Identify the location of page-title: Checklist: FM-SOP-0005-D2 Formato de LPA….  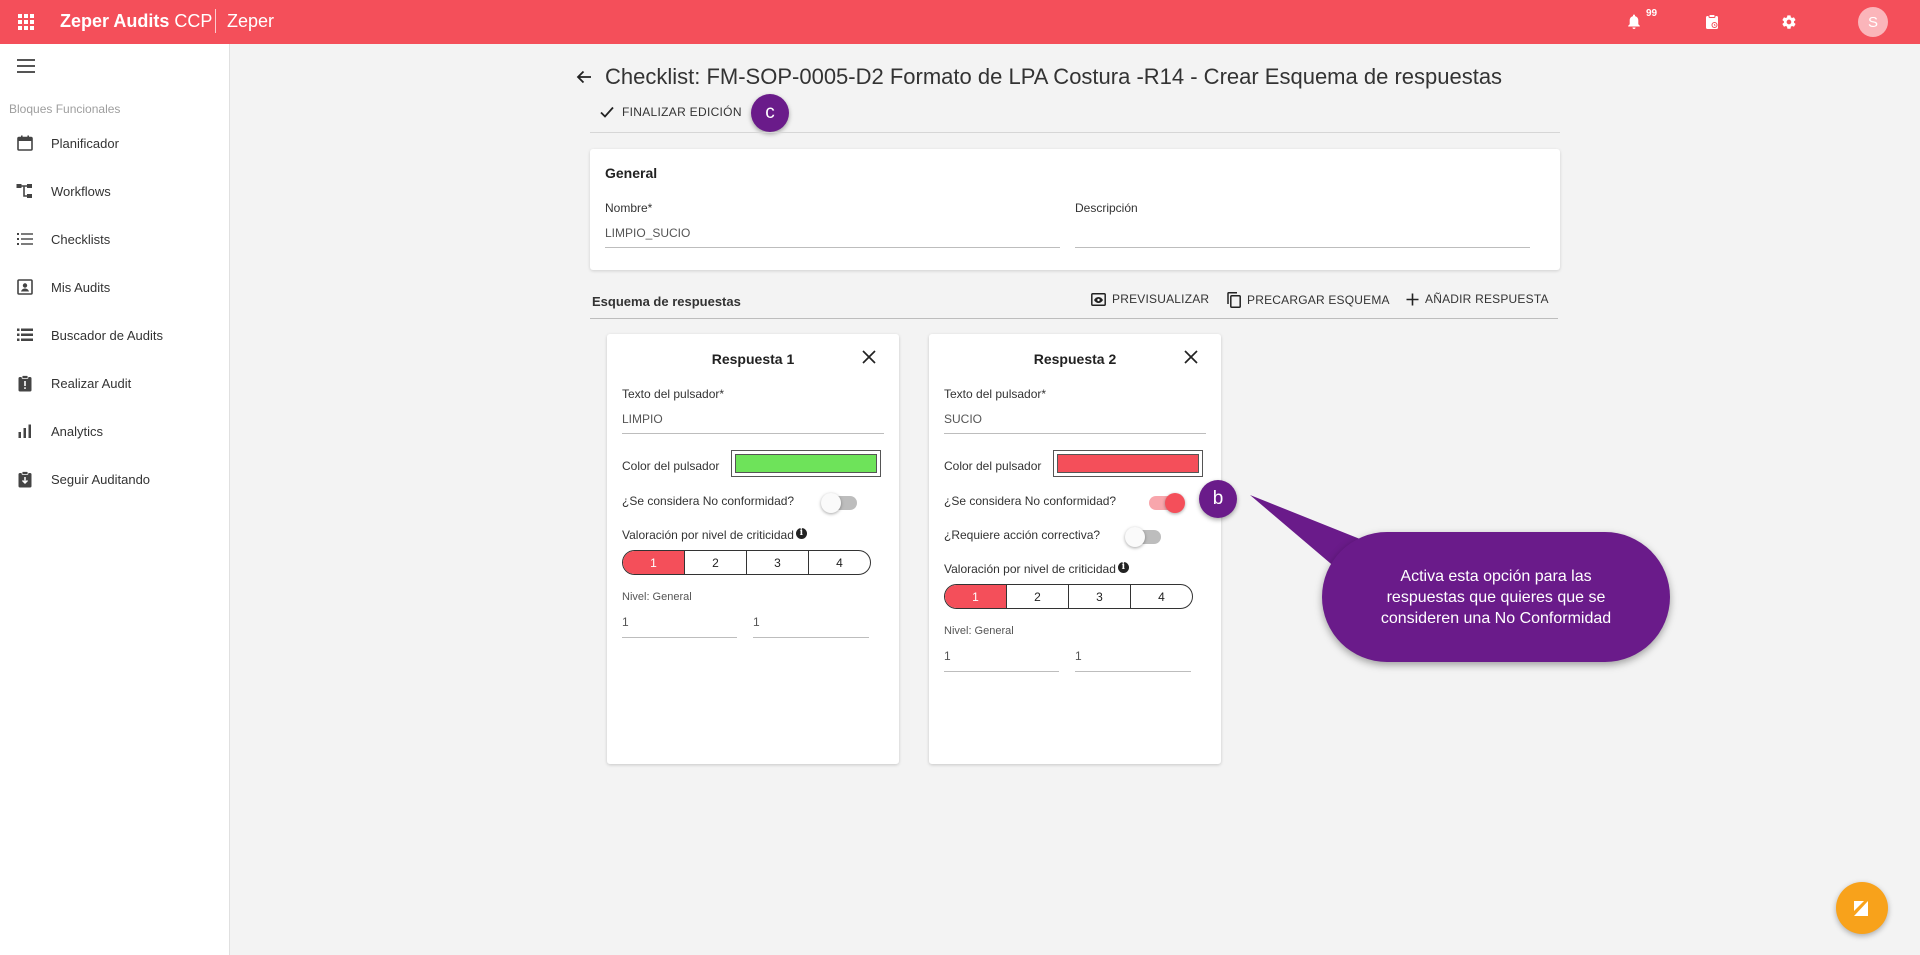
(1054, 76).